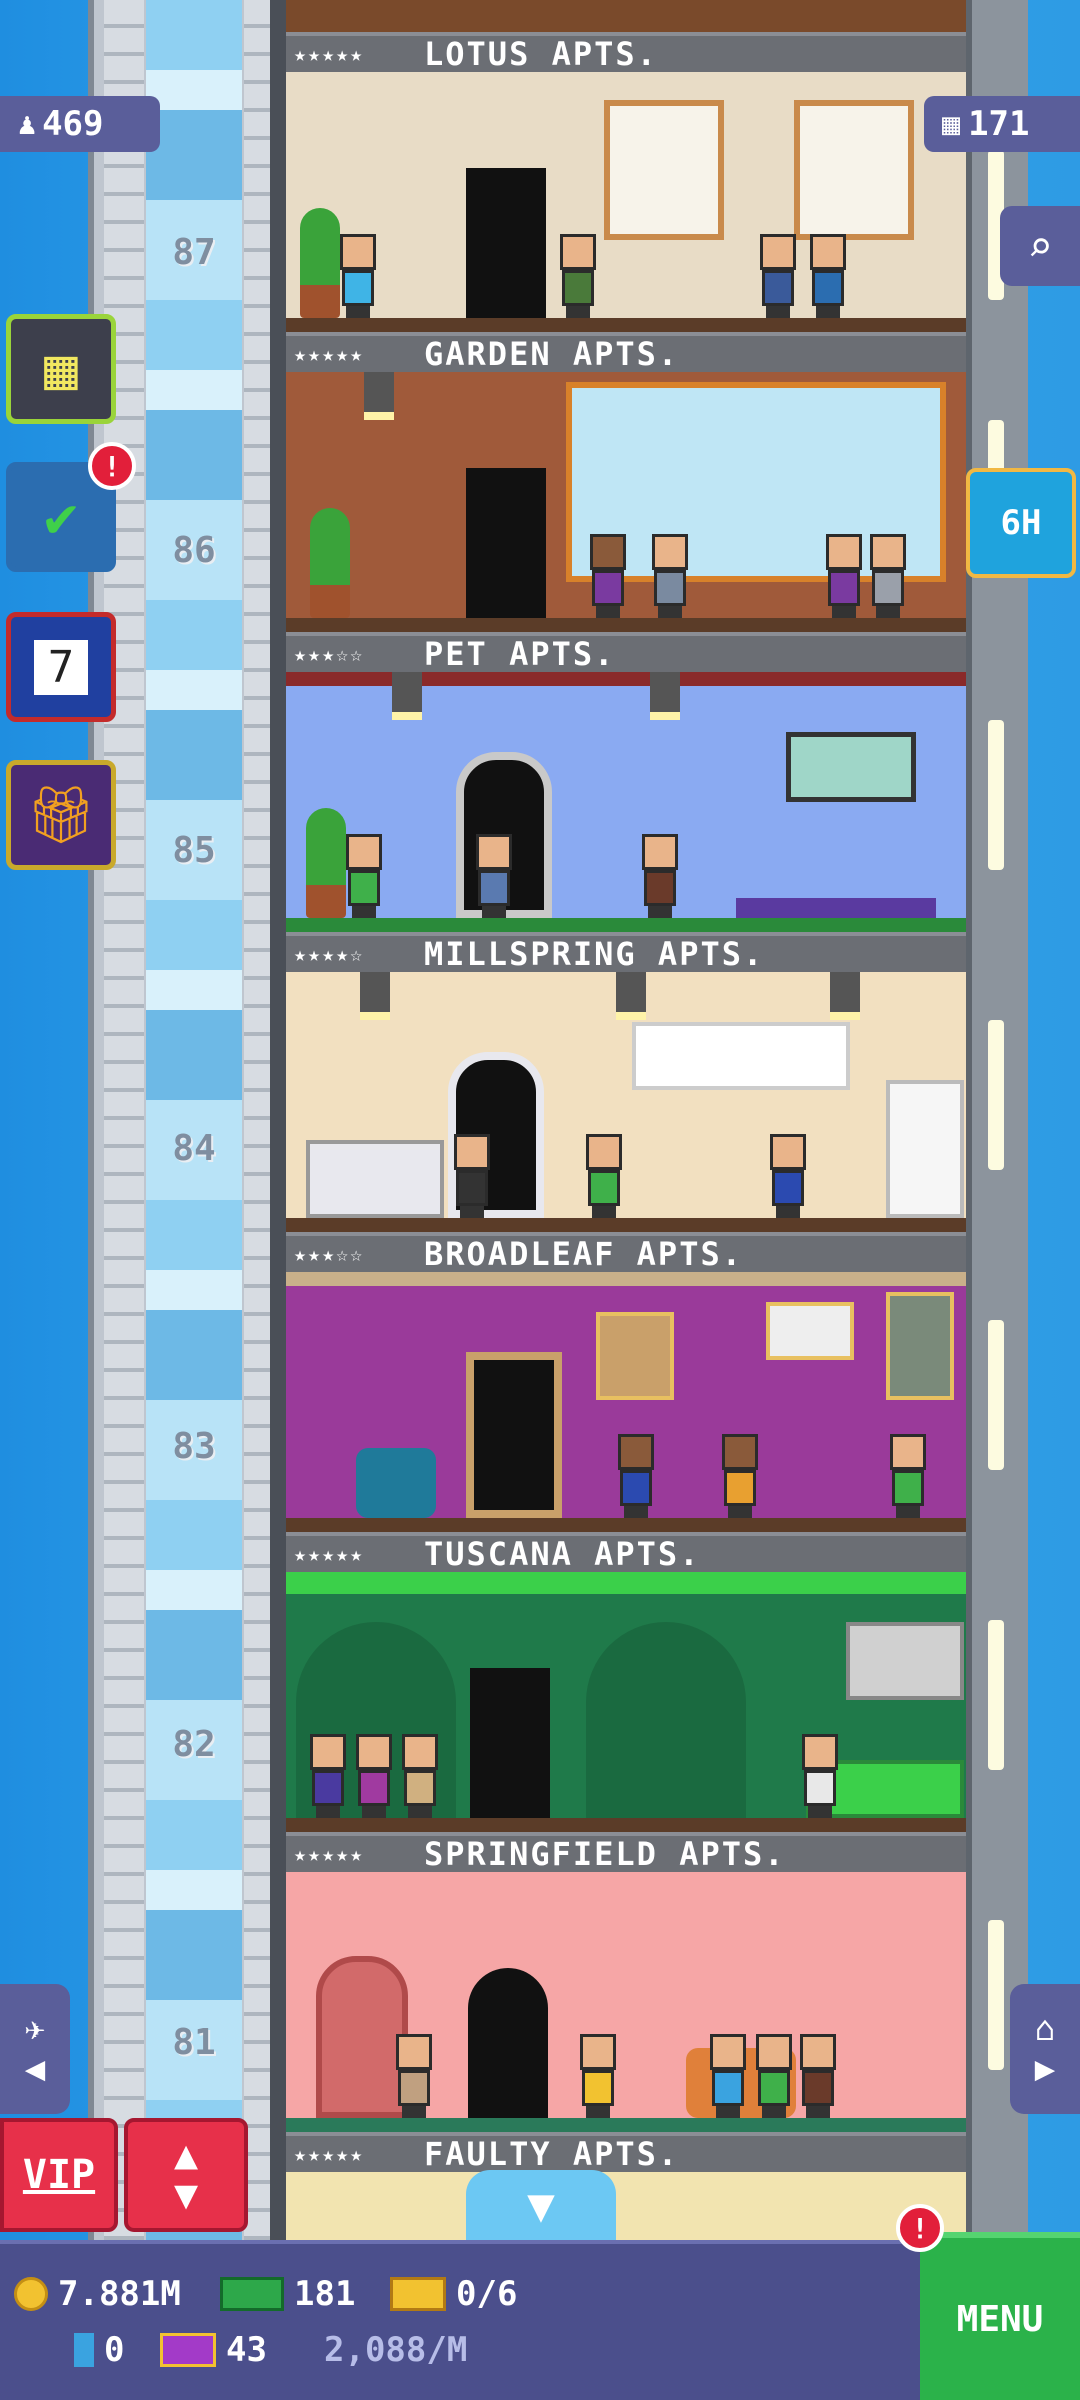 The width and height of the screenshot is (1080, 2400). What do you see at coordinates (1000, 2319) in the screenshot?
I see `menu-label: MENU` at bounding box center [1000, 2319].